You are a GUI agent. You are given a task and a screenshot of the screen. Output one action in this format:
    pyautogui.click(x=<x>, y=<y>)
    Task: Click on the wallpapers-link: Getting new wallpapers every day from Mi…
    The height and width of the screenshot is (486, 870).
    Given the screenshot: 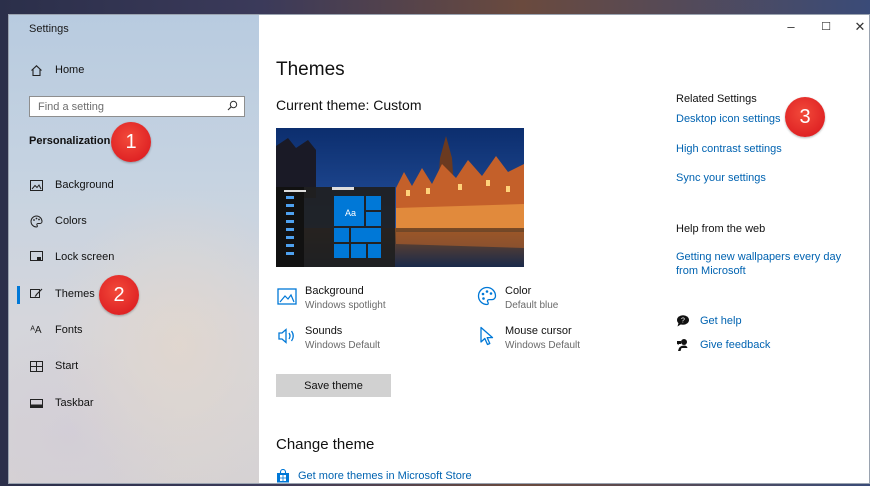 What is the action you would take?
    pyautogui.click(x=758, y=264)
    